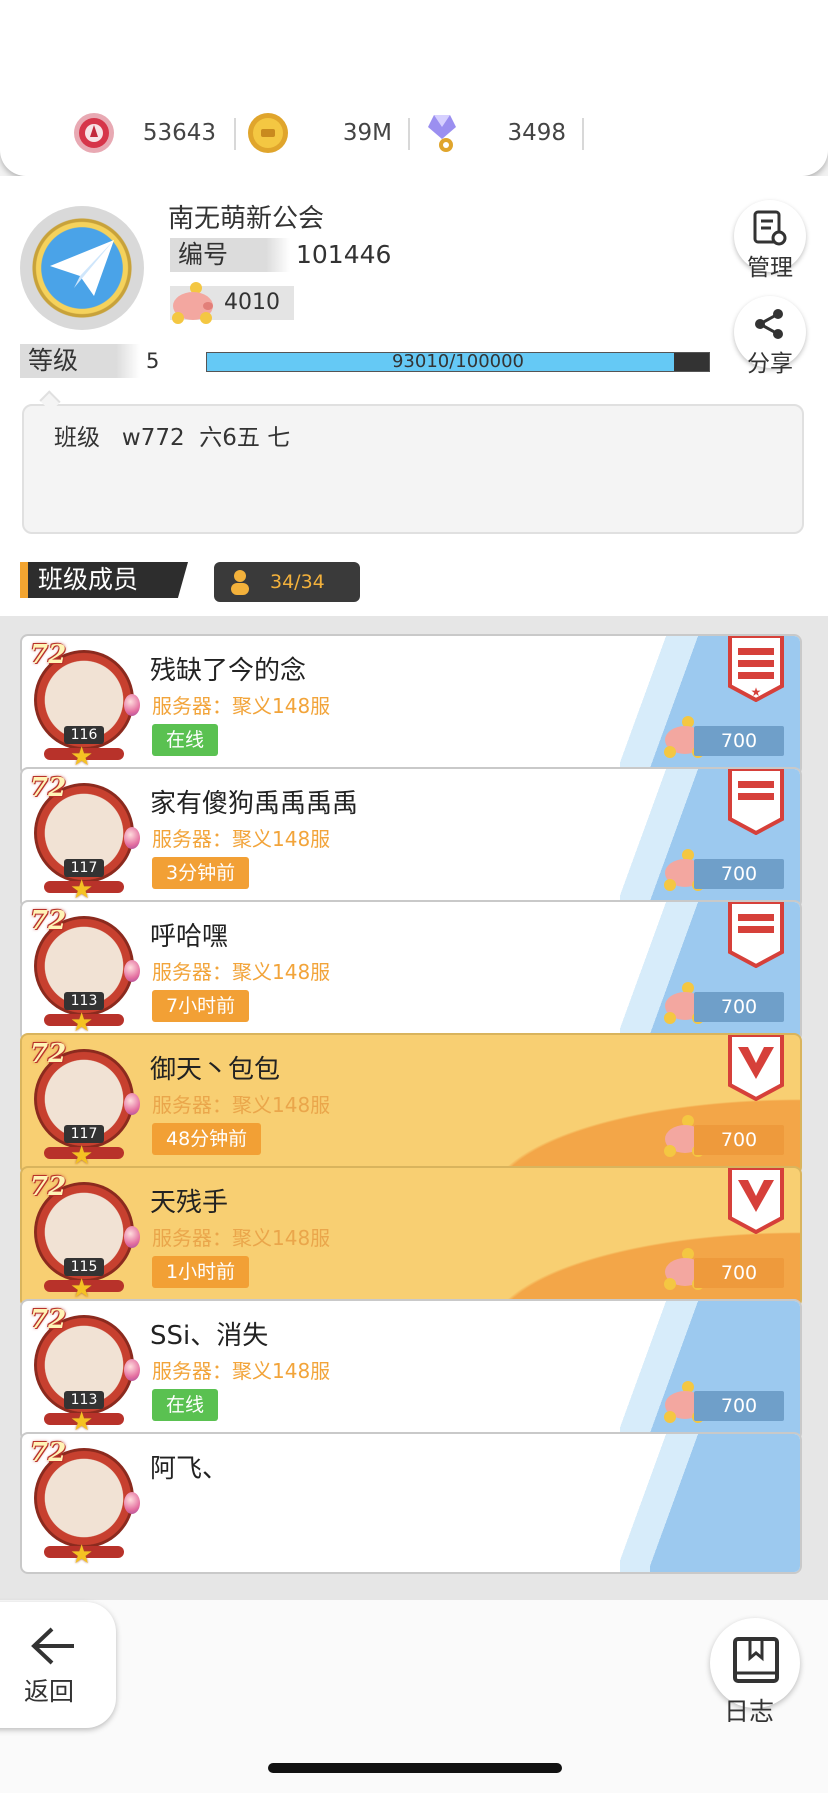 The width and height of the screenshot is (828, 1793). What do you see at coordinates (411, 838) in the screenshot?
I see `member-card: 72 117 ★ 家有傻狗禹禹禹禹 服务器：聚义148服 3分钟前 700` at bounding box center [411, 838].